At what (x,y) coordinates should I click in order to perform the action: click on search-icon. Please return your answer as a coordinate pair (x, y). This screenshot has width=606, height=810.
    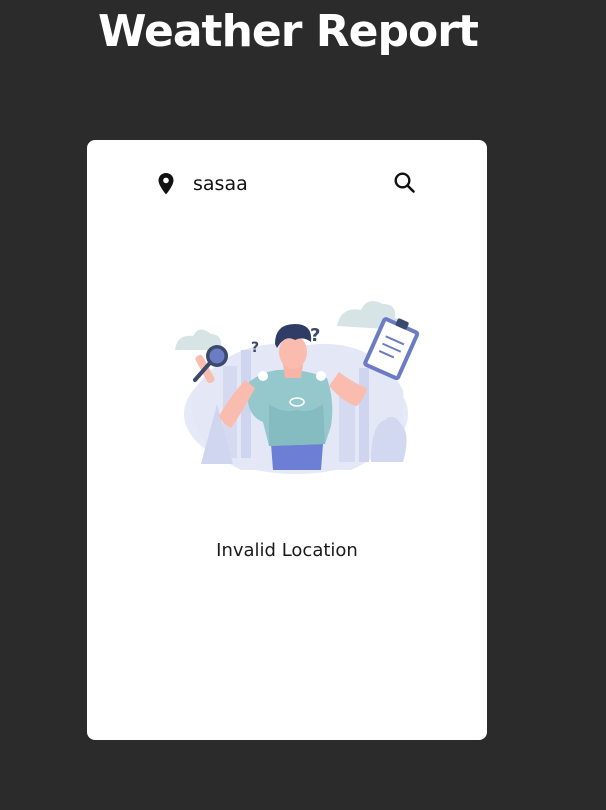
    Looking at the image, I should click on (404, 182).